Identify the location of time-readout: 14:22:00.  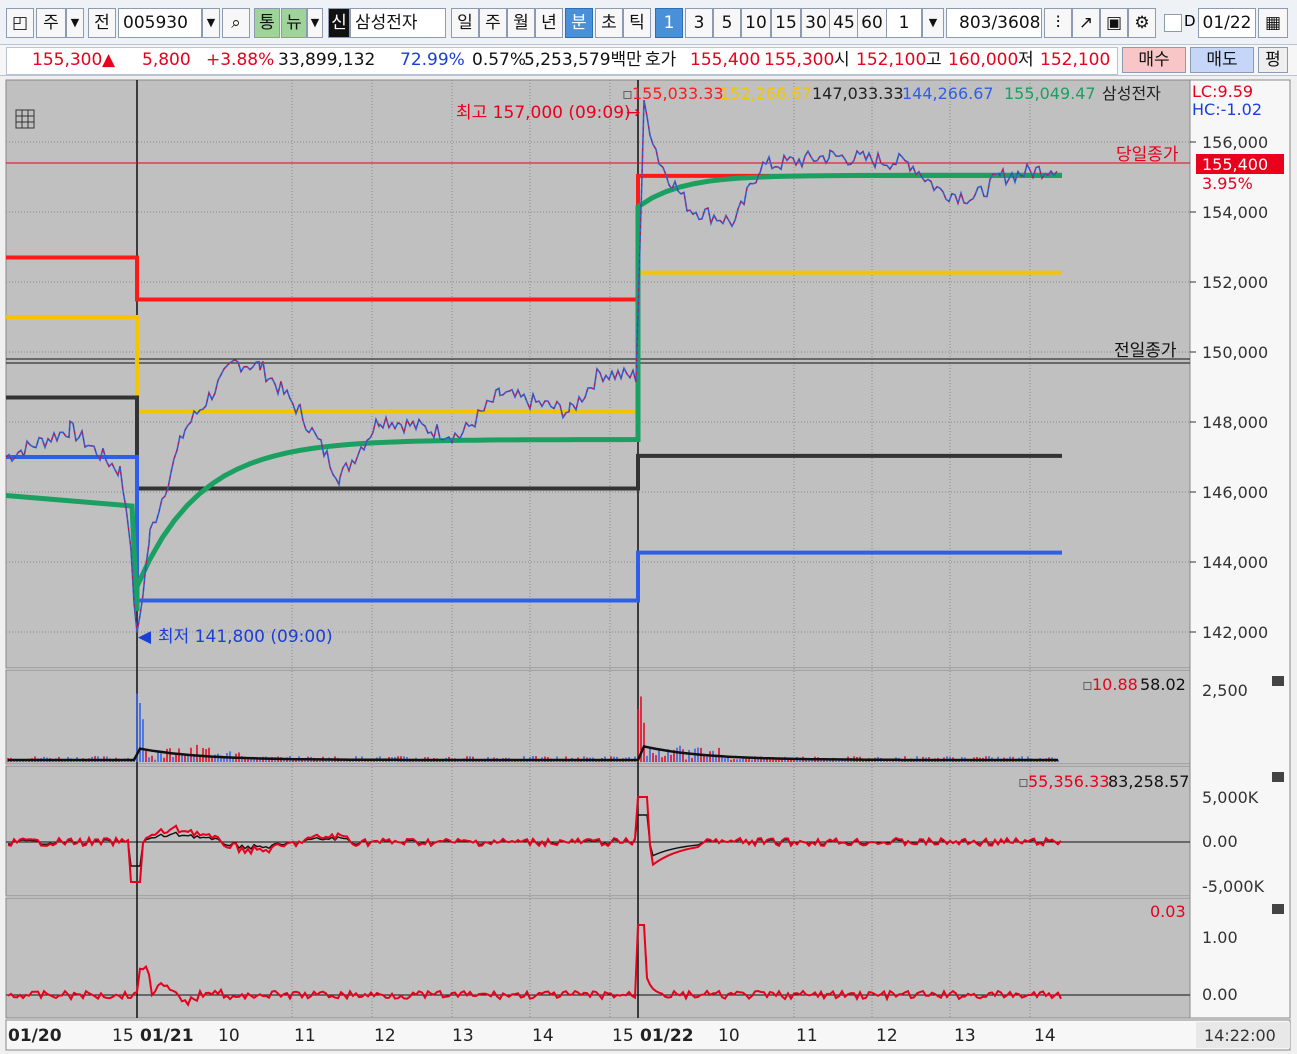
(1240, 1035).